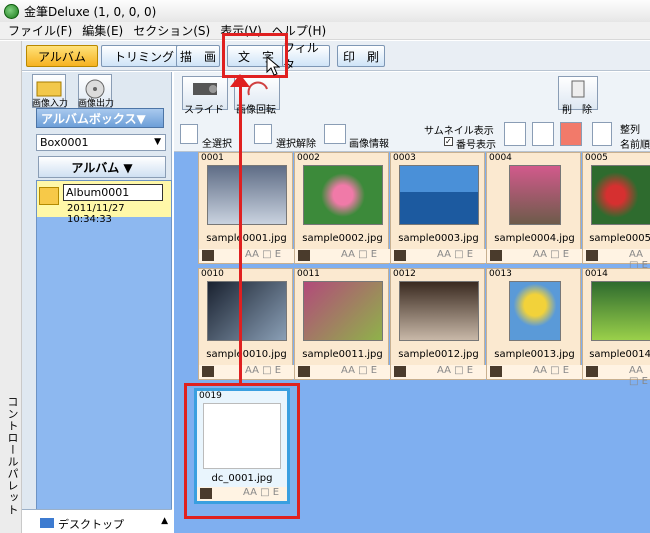 The image size is (650, 533). What do you see at coordinates (212, 158) in the screenshot?
I see `thumbnail-number: 0001` at bounding box center [212, 158].